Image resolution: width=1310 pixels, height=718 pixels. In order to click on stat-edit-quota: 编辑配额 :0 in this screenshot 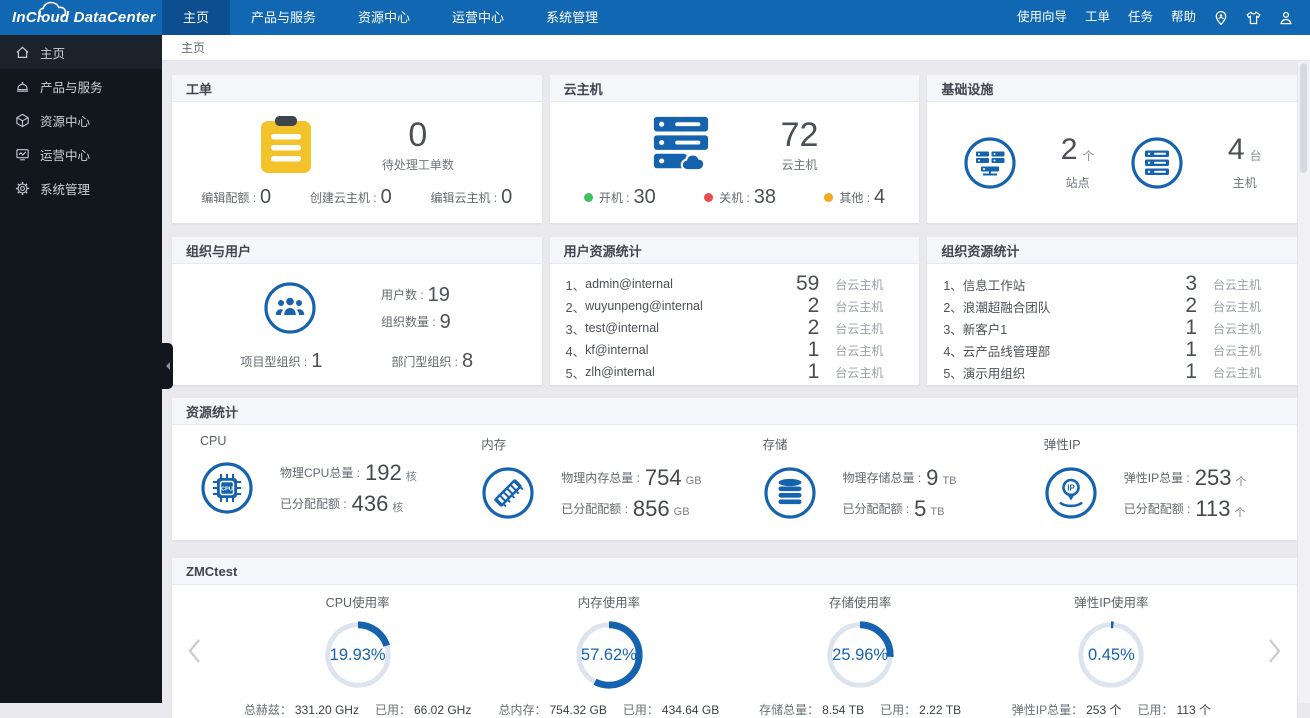, I will do `click(236, 197)`.